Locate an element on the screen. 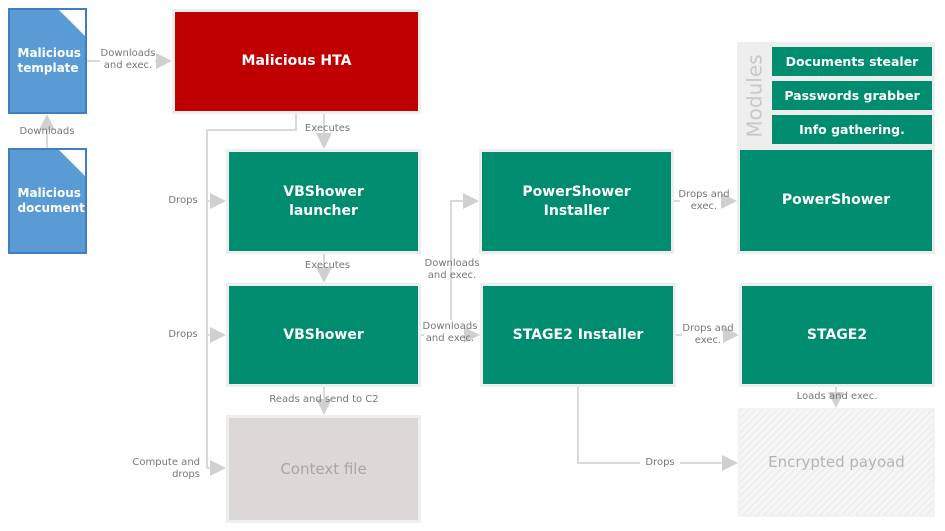 This screenshot has height=531, width=945. vbshower-node: VBShower is located at coordinates (323, 335).